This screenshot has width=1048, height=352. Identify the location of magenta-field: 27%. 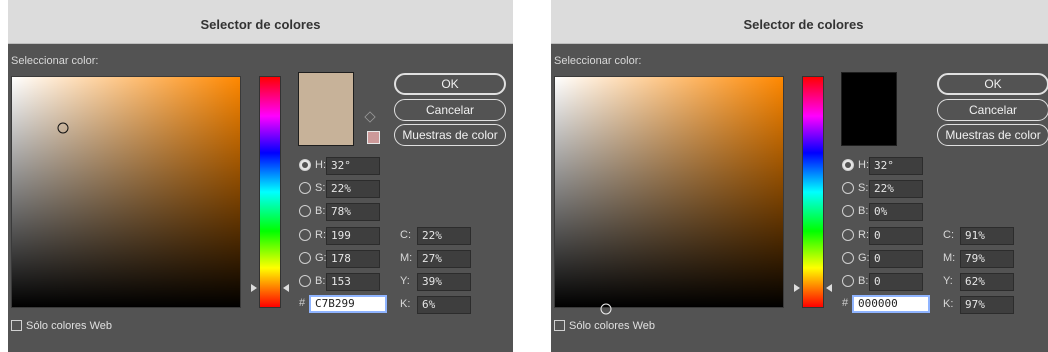
(444, 259).